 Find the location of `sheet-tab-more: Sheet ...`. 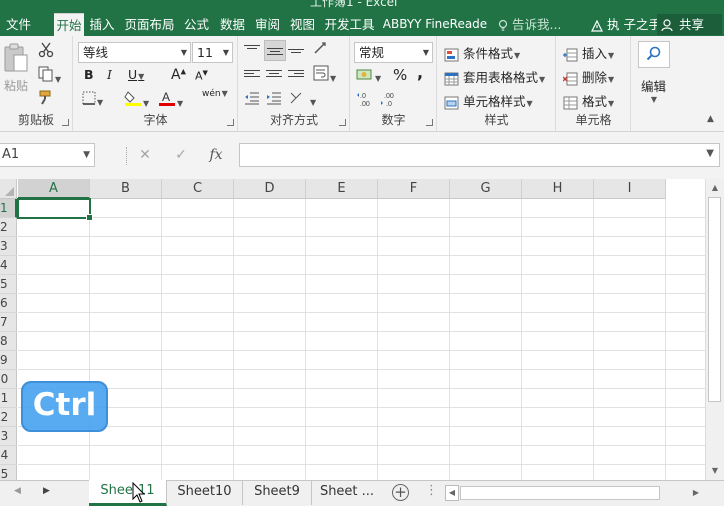

sheet-tab-more: Sheet ... is located at coordinates (347, 493).